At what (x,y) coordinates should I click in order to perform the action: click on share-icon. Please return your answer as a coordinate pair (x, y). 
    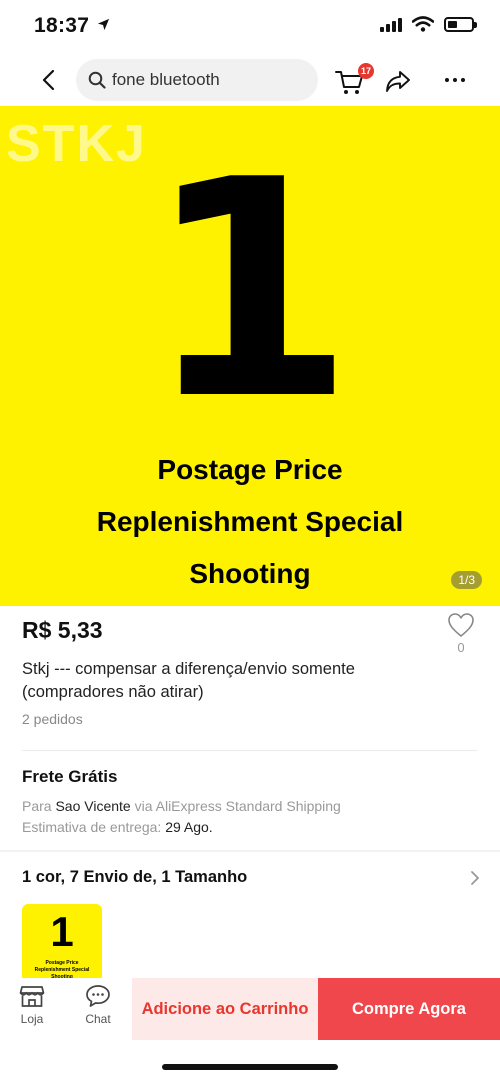
    Looking at the image, I should click on (398, 81).